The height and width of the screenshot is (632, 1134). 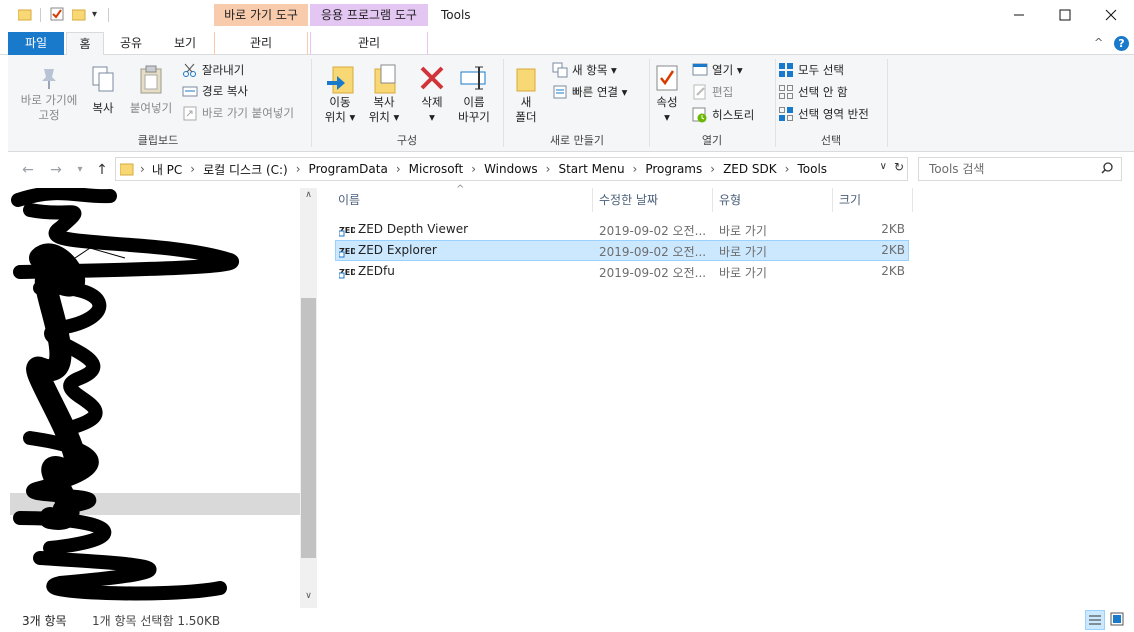 I want to click on breadcrumb-zed-sdk: ZED SDK, so click(x=750, y=169).